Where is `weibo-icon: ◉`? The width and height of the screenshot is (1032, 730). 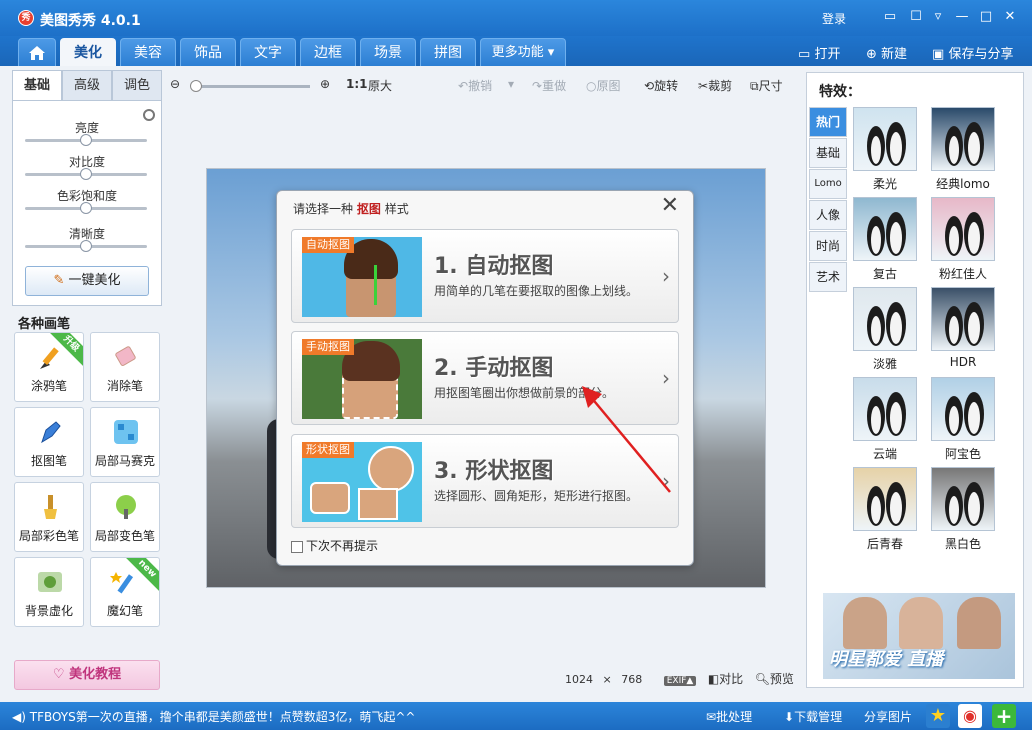 weibo-icon: ◉ is located at coordinates (970, 716).